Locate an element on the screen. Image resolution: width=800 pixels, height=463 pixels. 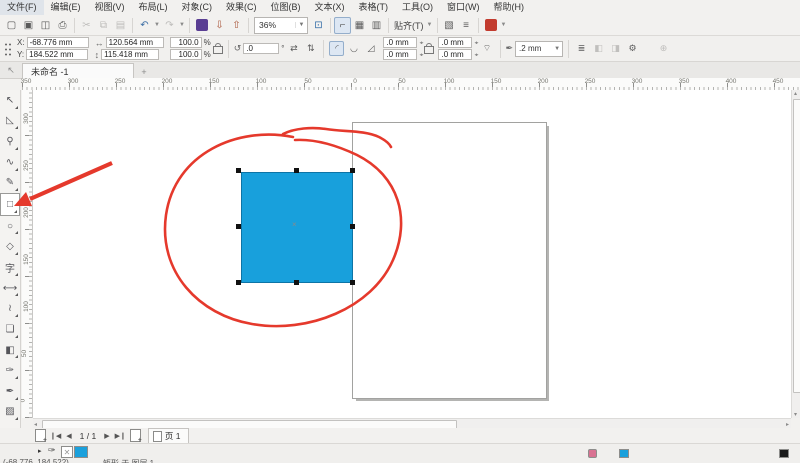
edit-corners-together-toggle is located at coordinates (429, 48).